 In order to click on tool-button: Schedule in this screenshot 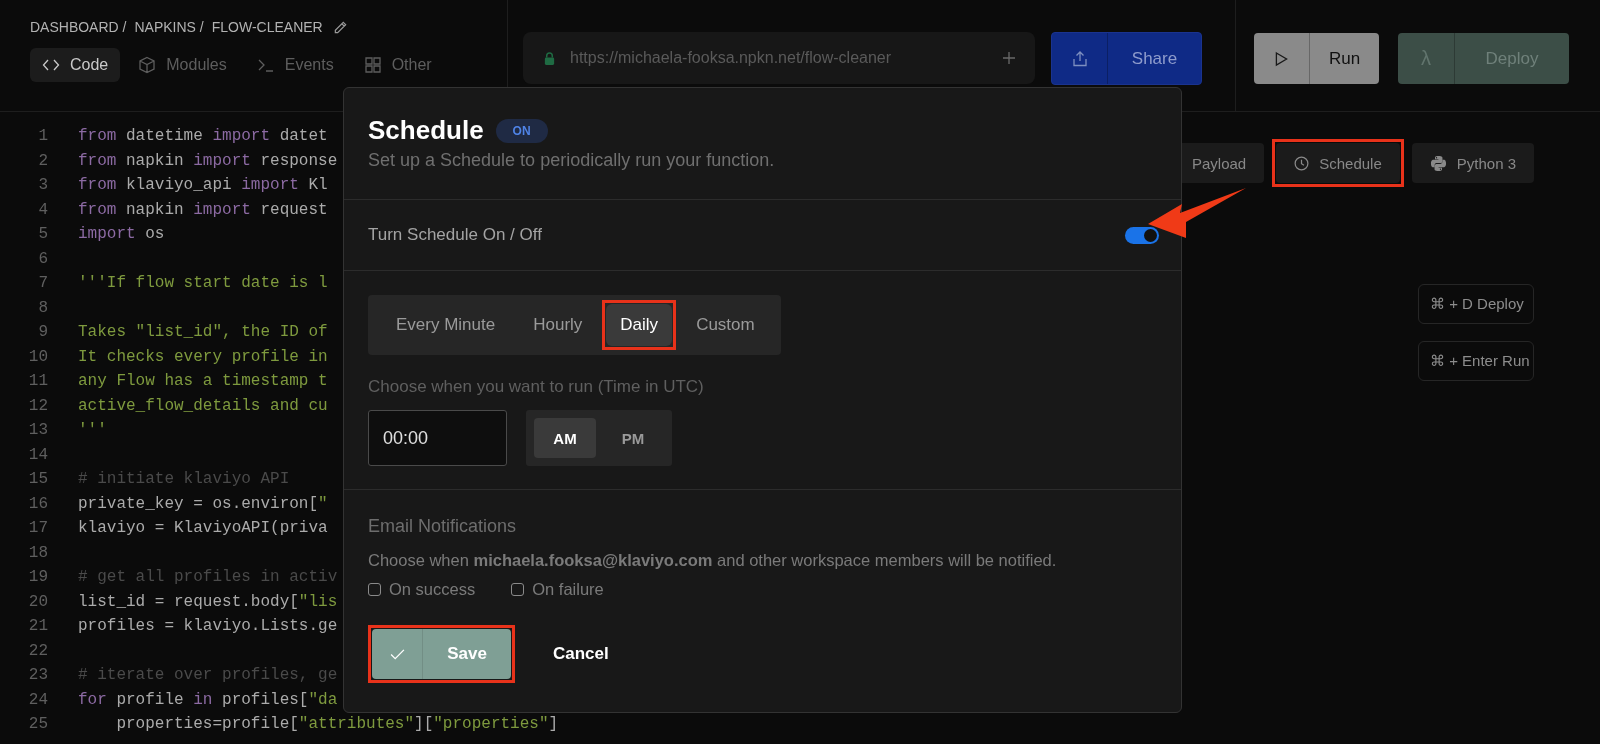, I will do `click(1338, 163)`.